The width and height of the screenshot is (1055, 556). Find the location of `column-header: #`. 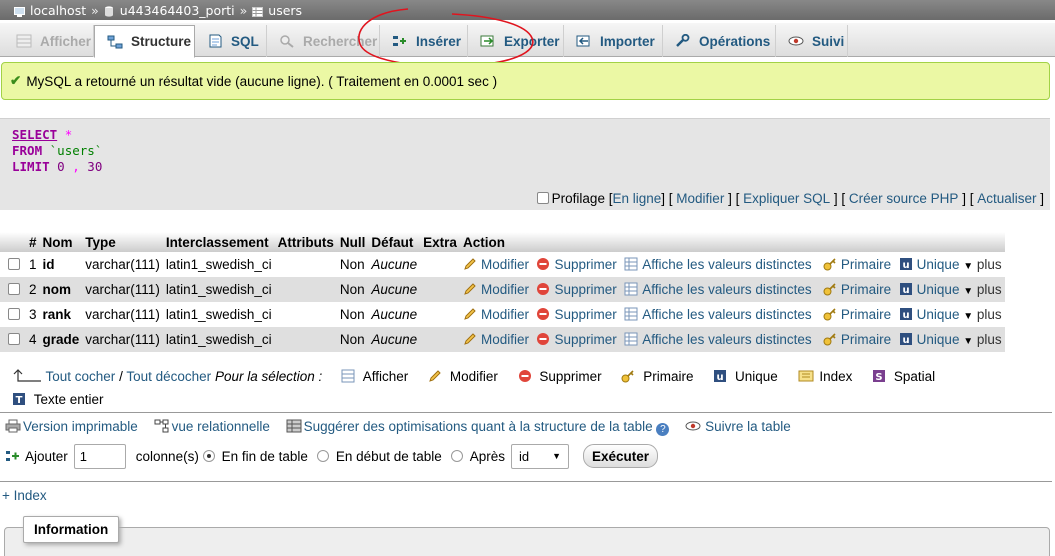

column-header: # is located at coordinates (33, 242).